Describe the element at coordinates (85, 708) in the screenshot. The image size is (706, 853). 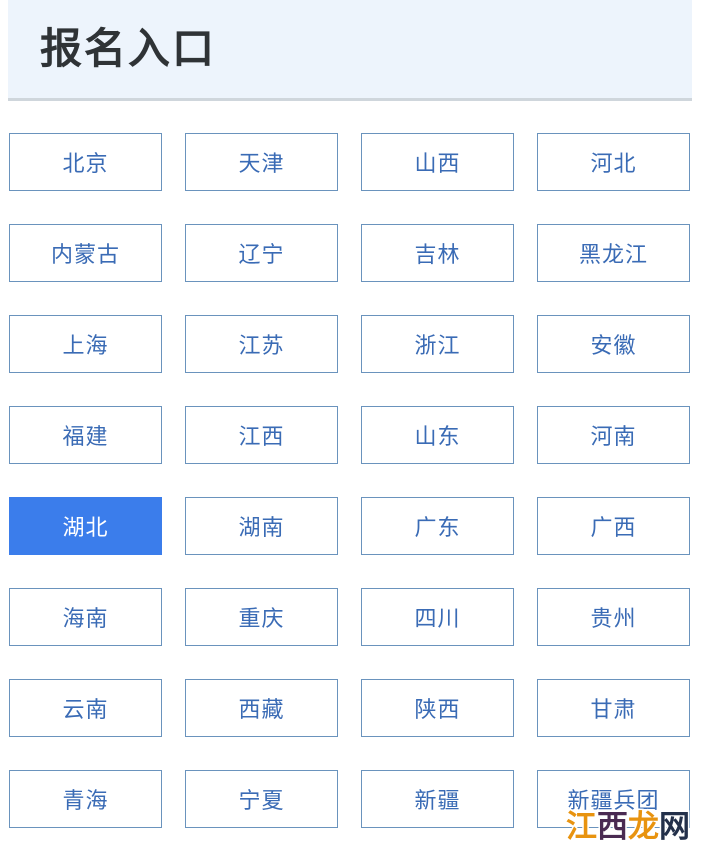
I see `region-button: 云南` at that location.